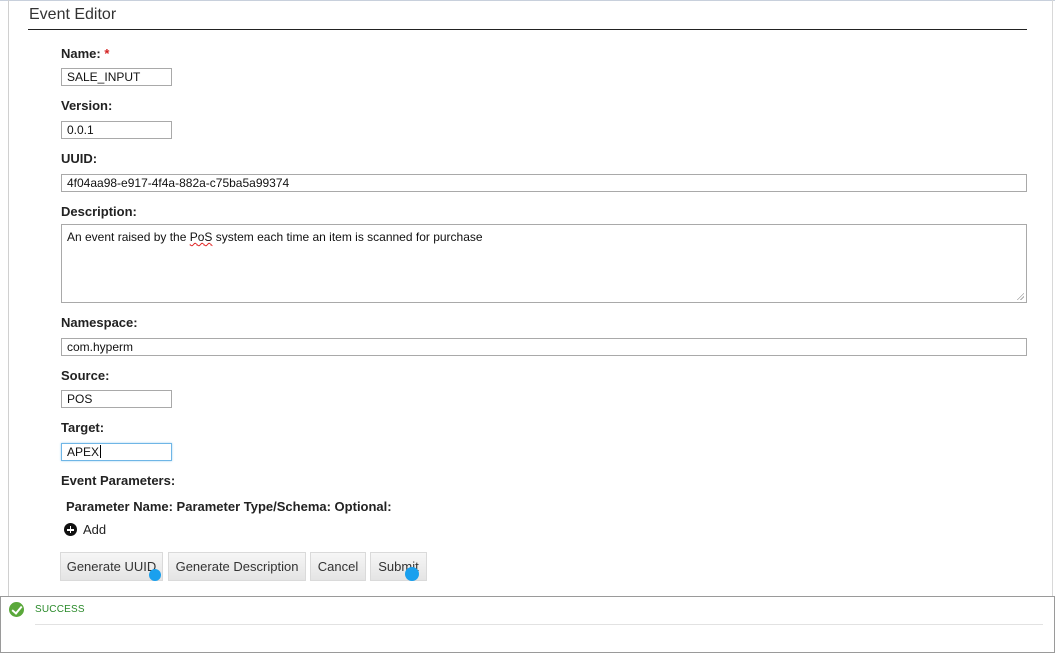 This screenshot has height=653, width=1055. What do you see at coordinates (527, 29) in the screenshot?
I see `title-divider` at bounding box center [527, 29].